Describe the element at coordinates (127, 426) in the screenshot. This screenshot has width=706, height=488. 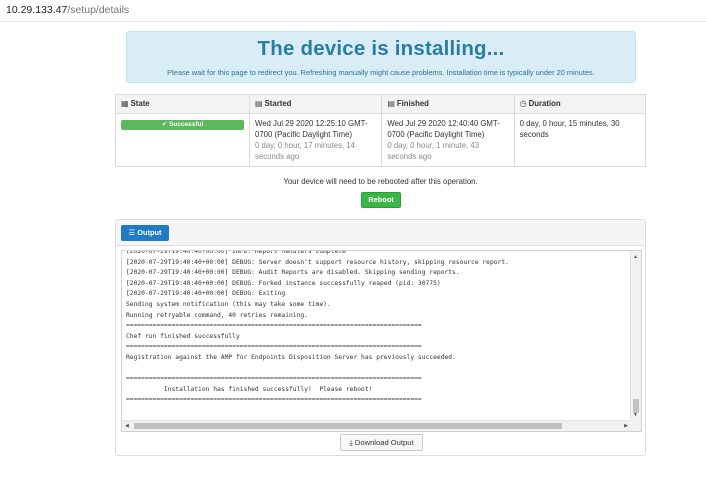
I see `scroll-left-icon: ◀` at that location.